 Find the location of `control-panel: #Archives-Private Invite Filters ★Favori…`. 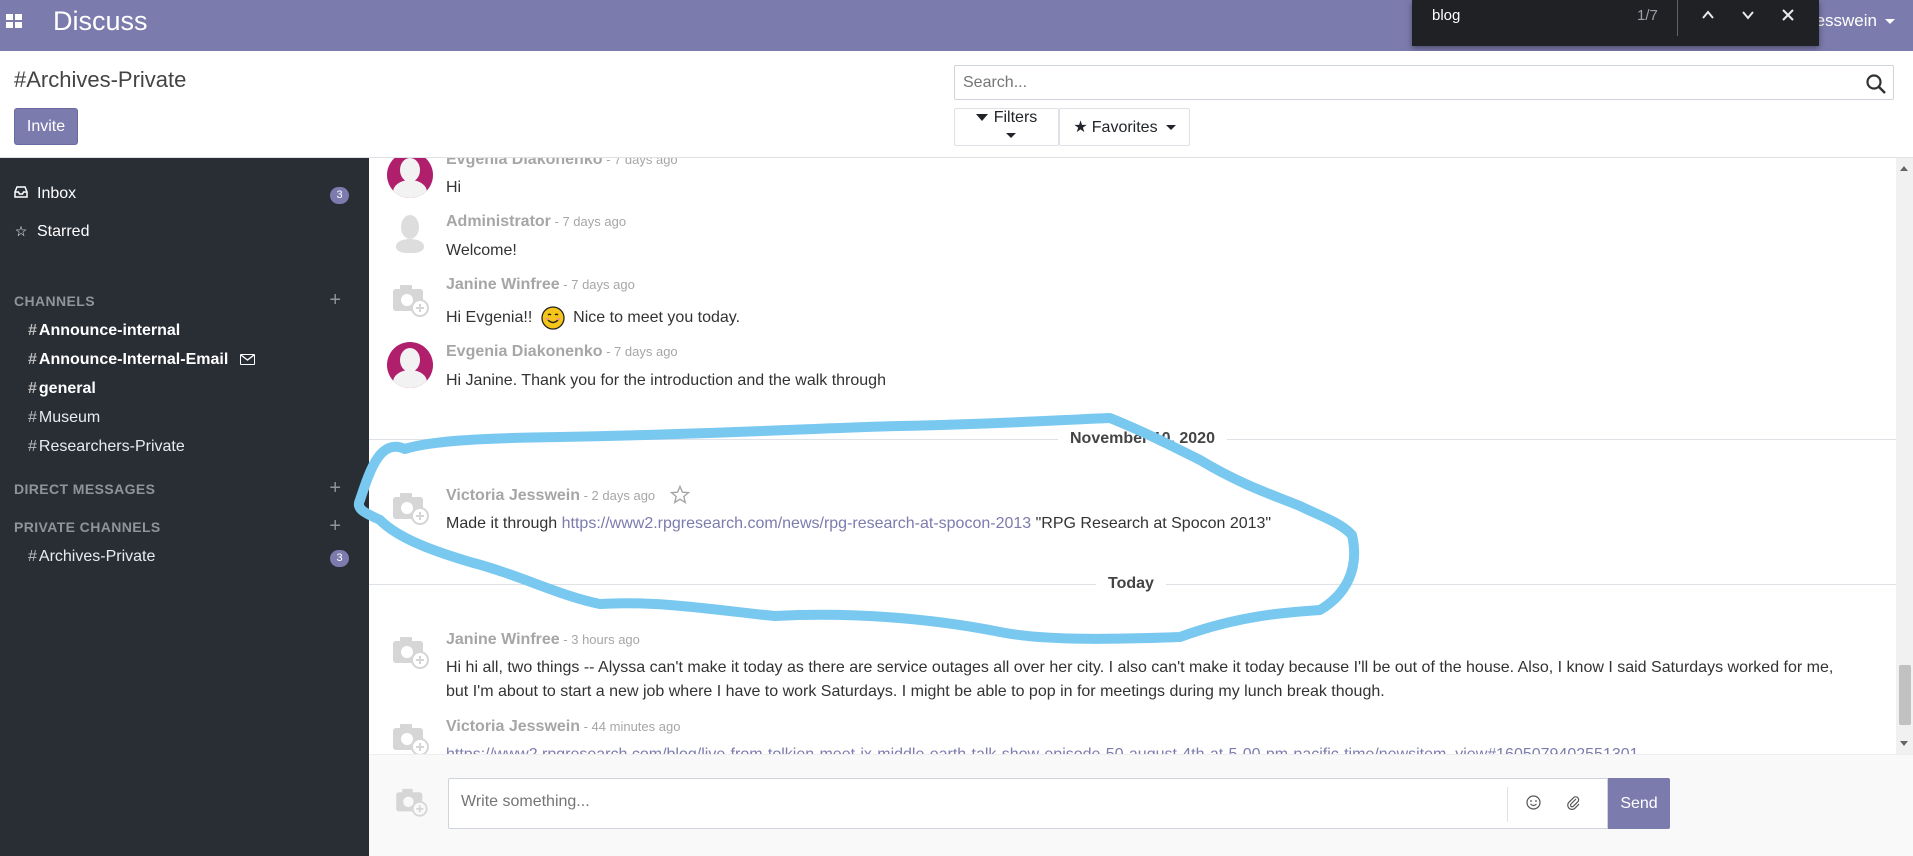

control-panel: #Archives-Private Invite Filters ★Favori… is located at coordinates (956, 104).